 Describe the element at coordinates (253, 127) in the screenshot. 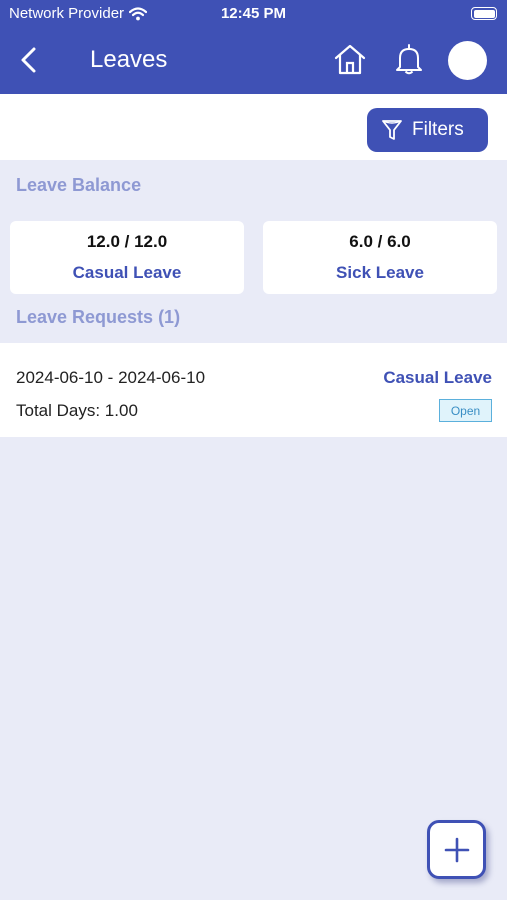

I see `filter-bar: Filters` at that location.